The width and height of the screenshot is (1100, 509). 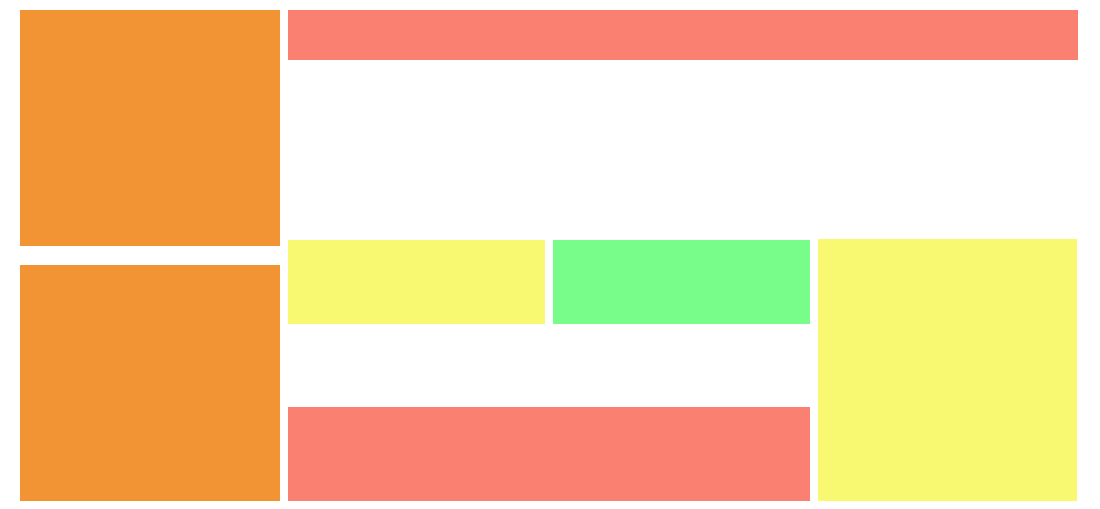 I want to click on salmon-bar-top, so click(x=683, y=35).